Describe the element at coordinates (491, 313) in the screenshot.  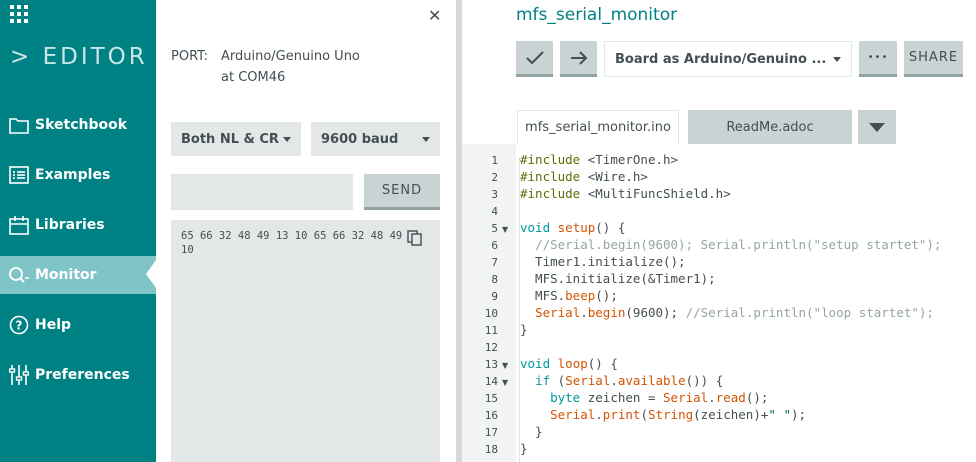
I see `line-number: 10` at that location.